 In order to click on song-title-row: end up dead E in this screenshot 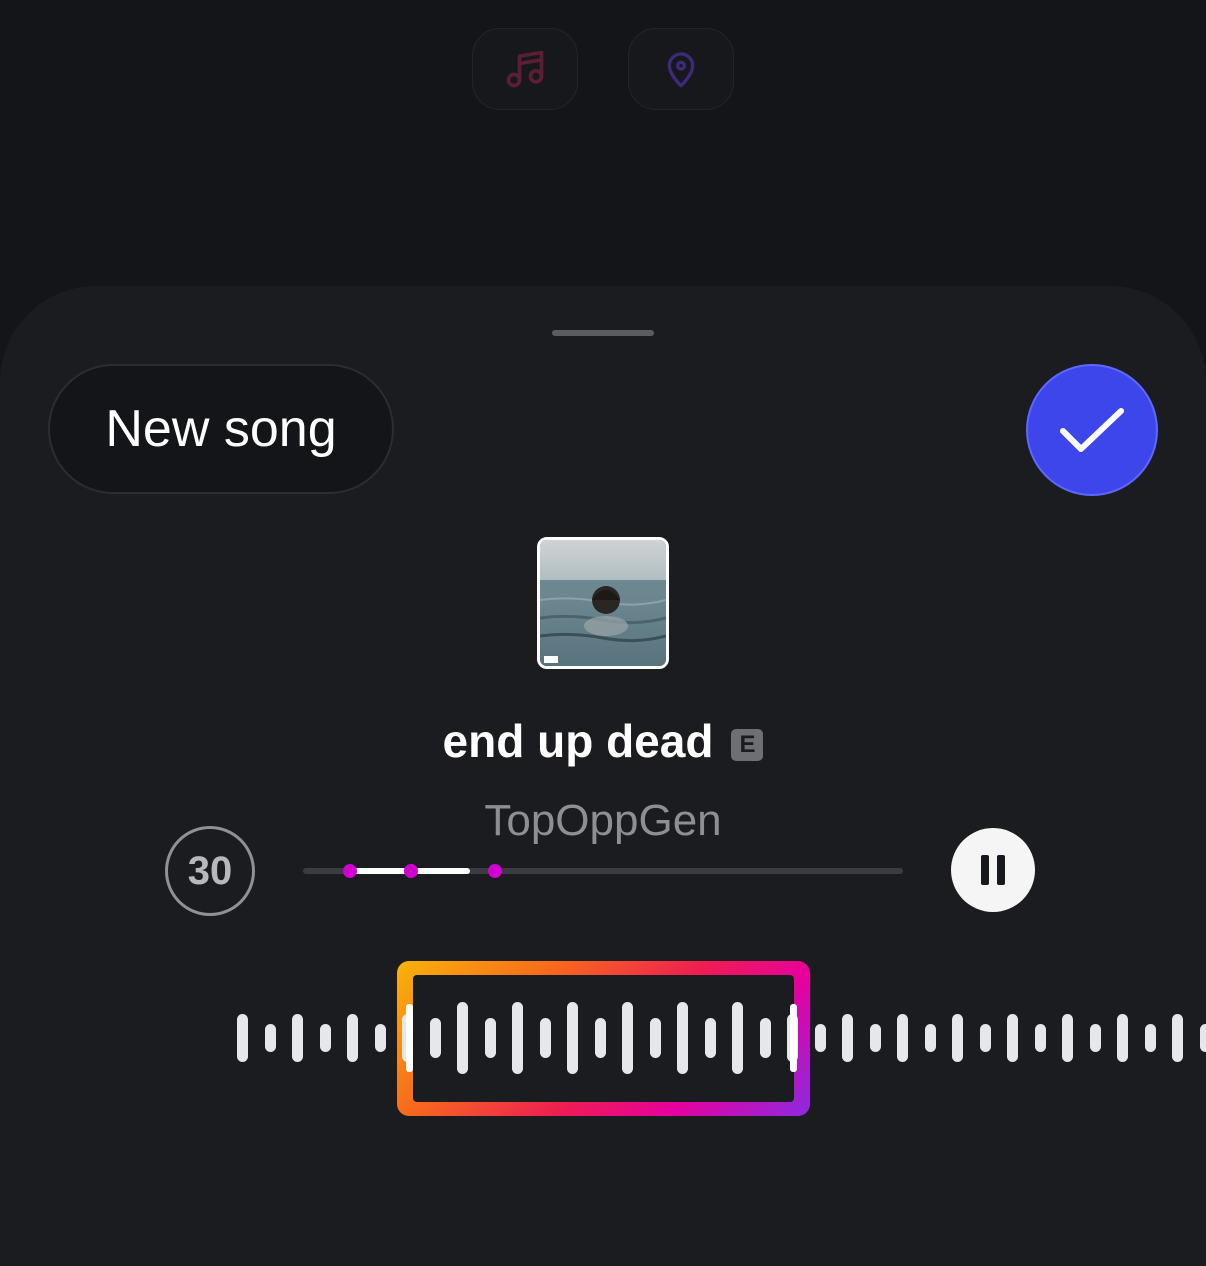, I will do `click(603, 741)`.